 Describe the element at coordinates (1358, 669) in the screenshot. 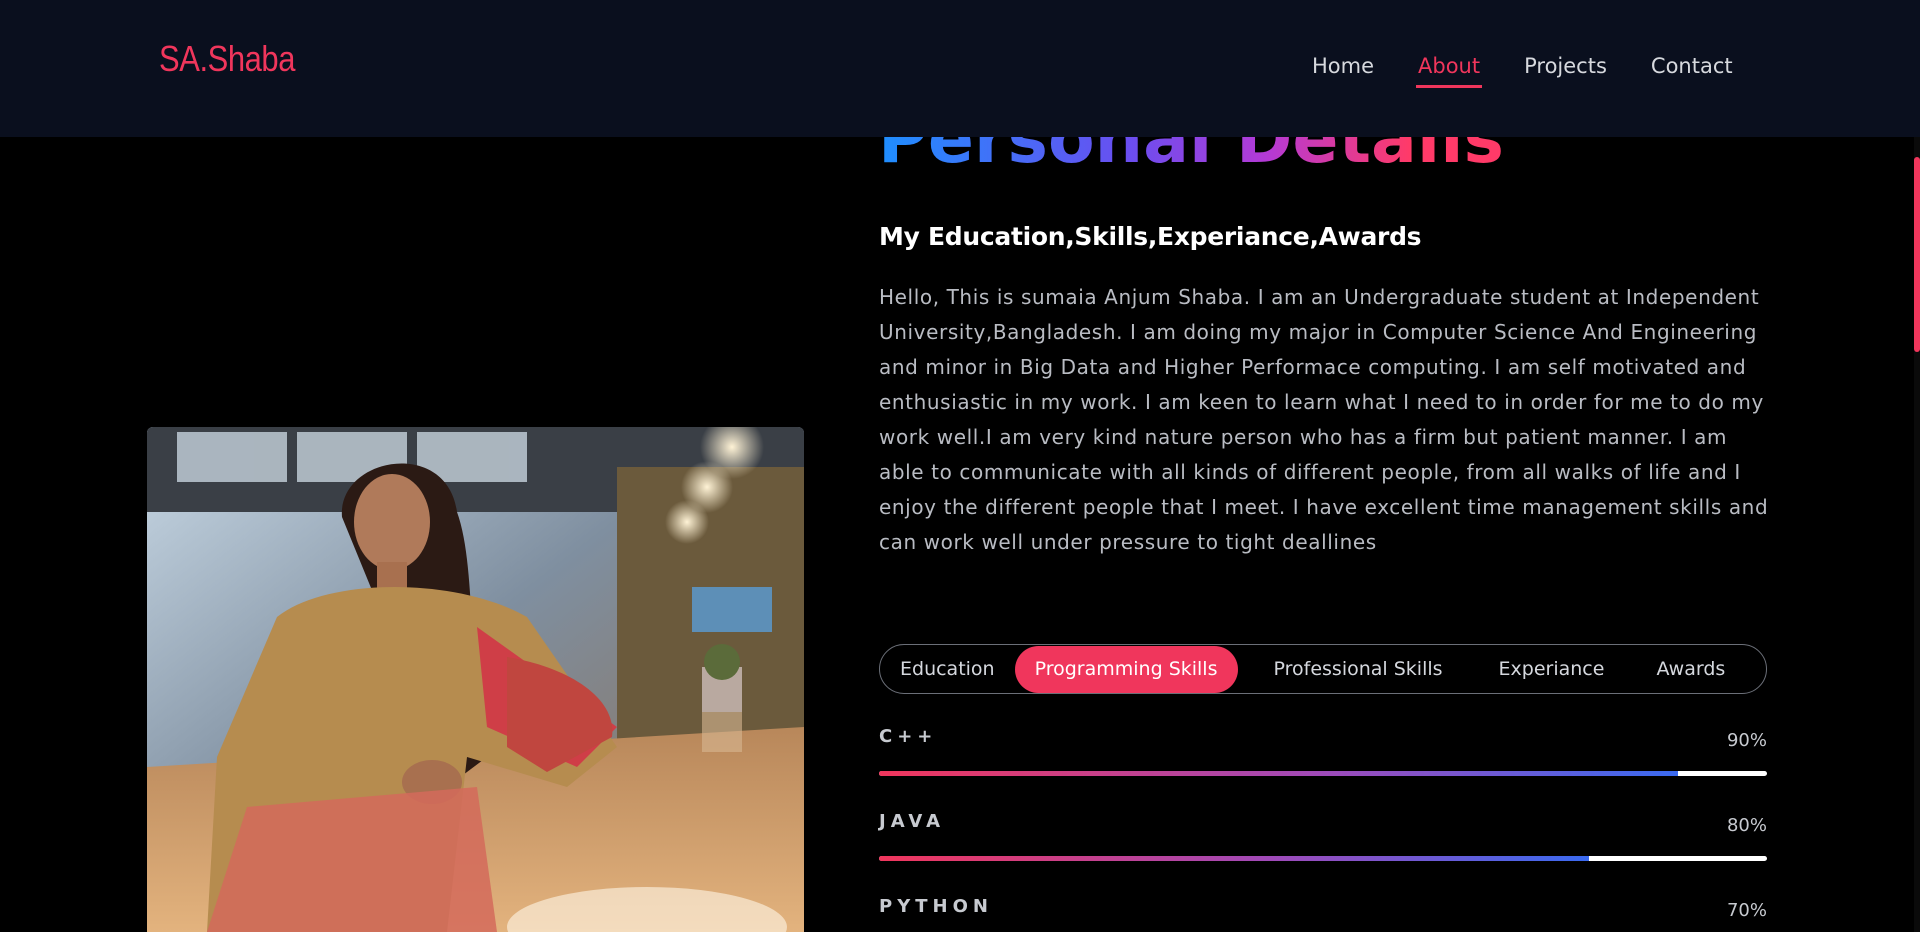

I see `tab-professional-skills: Professional Skills` at that location.